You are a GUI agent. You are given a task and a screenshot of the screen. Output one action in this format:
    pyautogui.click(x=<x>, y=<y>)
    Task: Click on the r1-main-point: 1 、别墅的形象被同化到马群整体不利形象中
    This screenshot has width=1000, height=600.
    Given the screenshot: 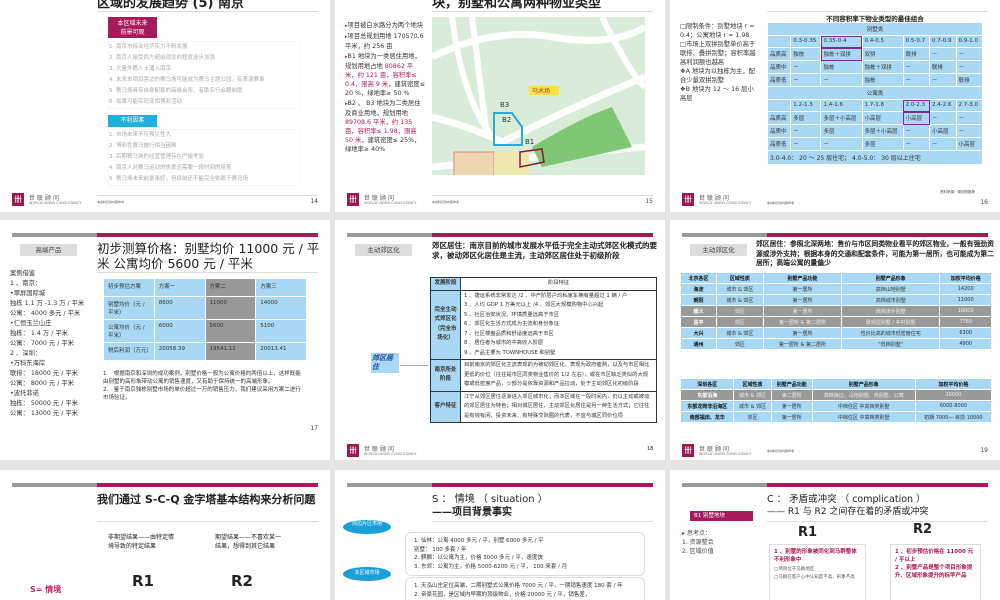 What is the action you would take?
    pyautogui.click(x=815, y=556)
    